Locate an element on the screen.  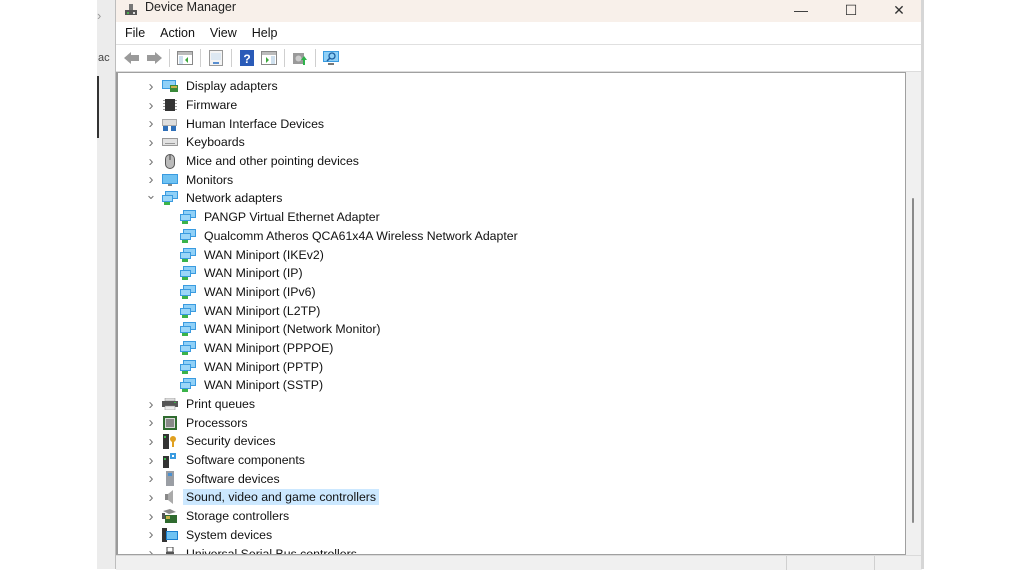
tree-category-item: › Display adapters is located at coordinates (511, 86).